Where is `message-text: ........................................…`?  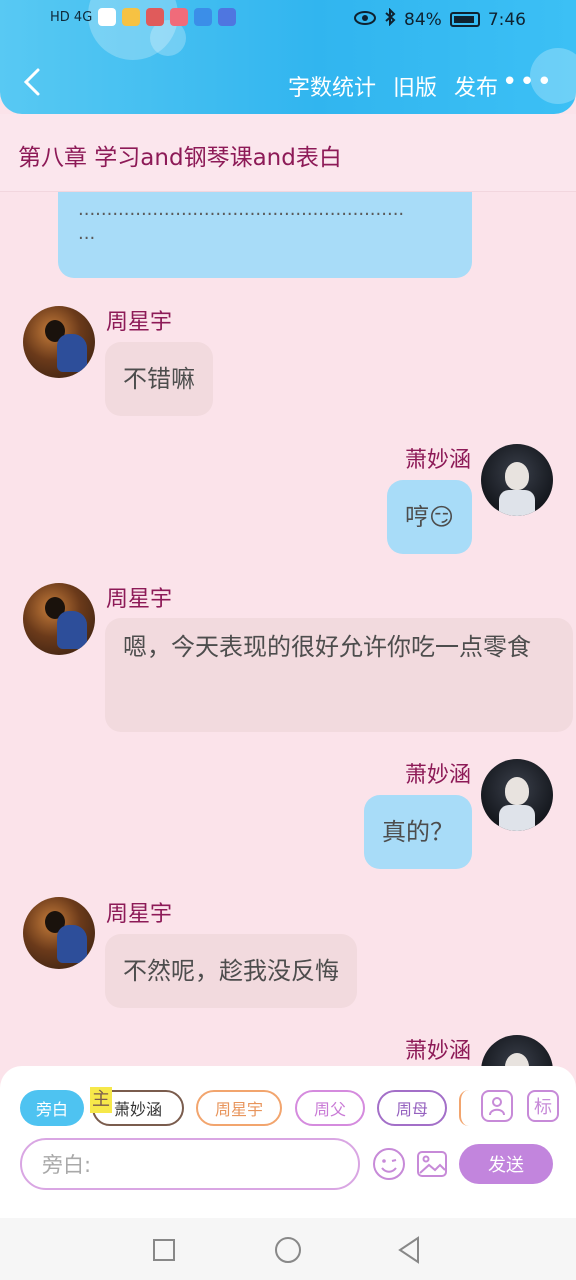
message-text: ........................................… is located at coordinates (241, 221).